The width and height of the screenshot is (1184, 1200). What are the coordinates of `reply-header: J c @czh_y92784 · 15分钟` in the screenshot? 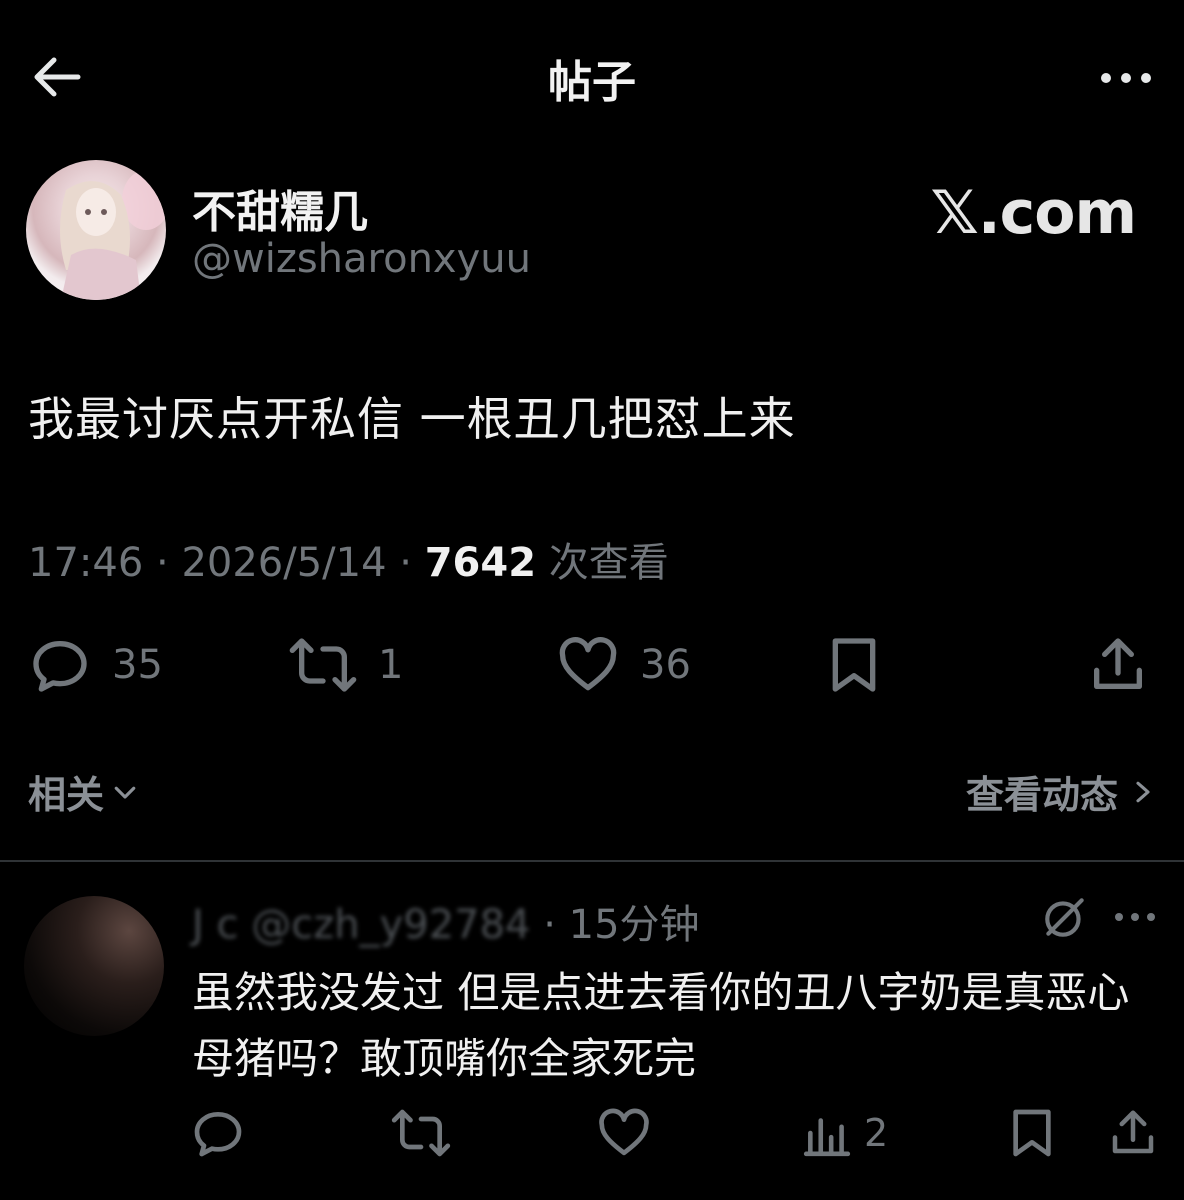 It's located at (446, 921).